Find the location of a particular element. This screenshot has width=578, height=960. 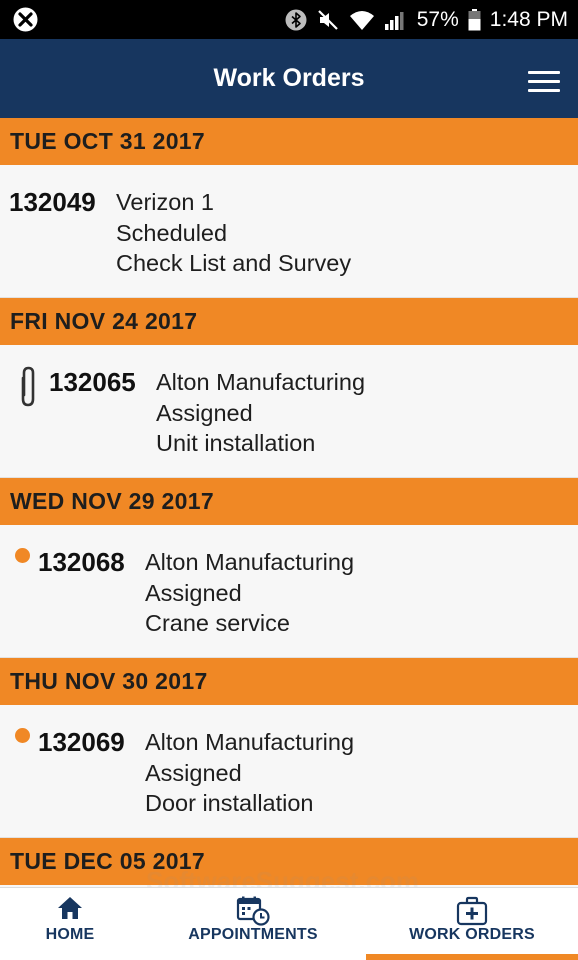

order-description: Crane service is located at coordinates (217, 623).